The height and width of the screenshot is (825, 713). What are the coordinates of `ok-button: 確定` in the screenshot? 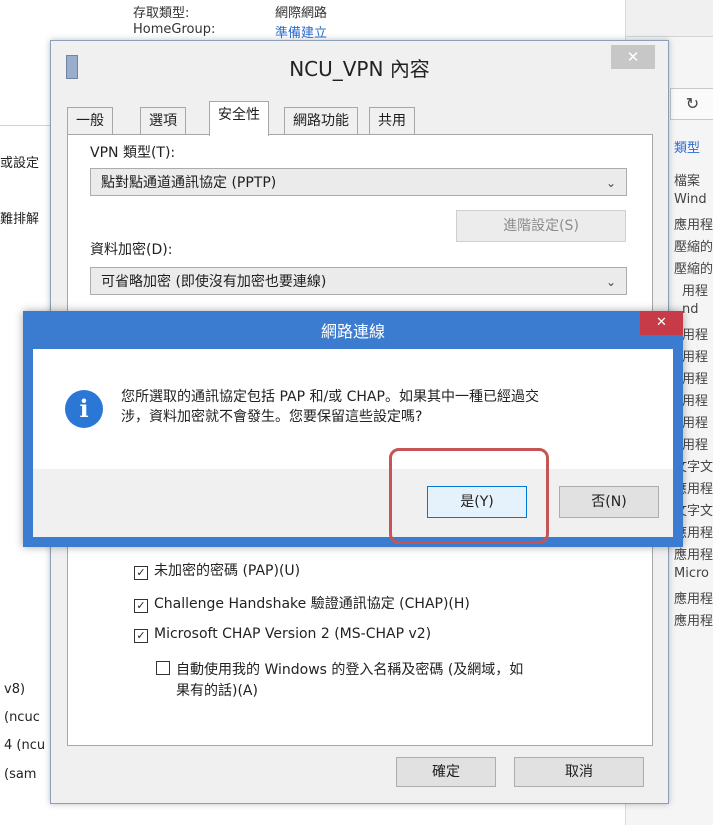 It's located at (446, 772).